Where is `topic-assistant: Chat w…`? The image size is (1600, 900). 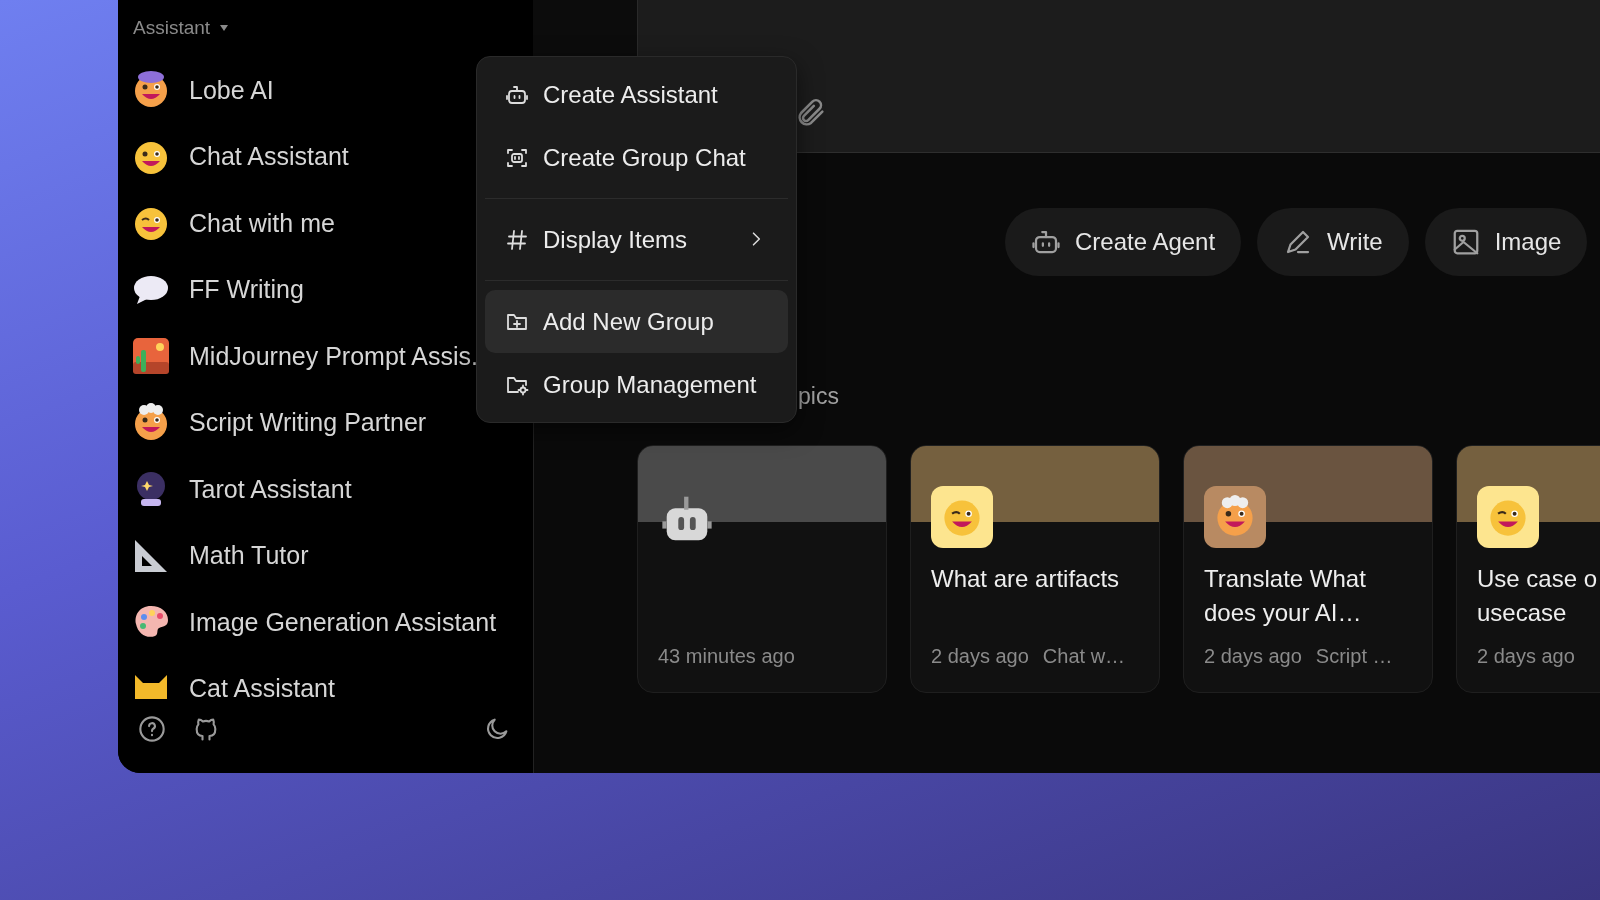 topic-assistant: Chat w… is located at coordinates (1084, 656).